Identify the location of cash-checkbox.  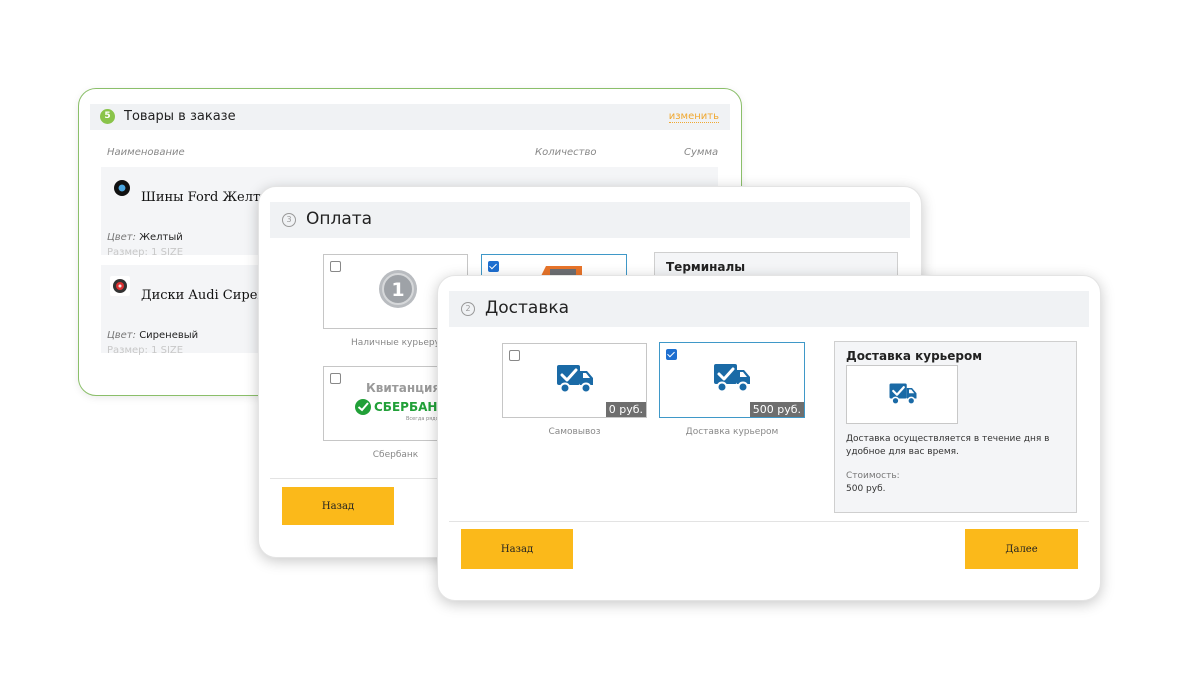
(335, 266).